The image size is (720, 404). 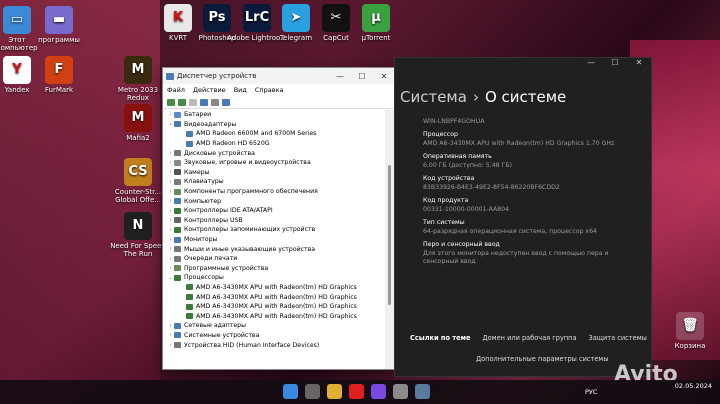 What do you see at coordinates (274, 269) in the screenshot?
I see `device-category: › Программные устройства` at bounding box center [274, 269].